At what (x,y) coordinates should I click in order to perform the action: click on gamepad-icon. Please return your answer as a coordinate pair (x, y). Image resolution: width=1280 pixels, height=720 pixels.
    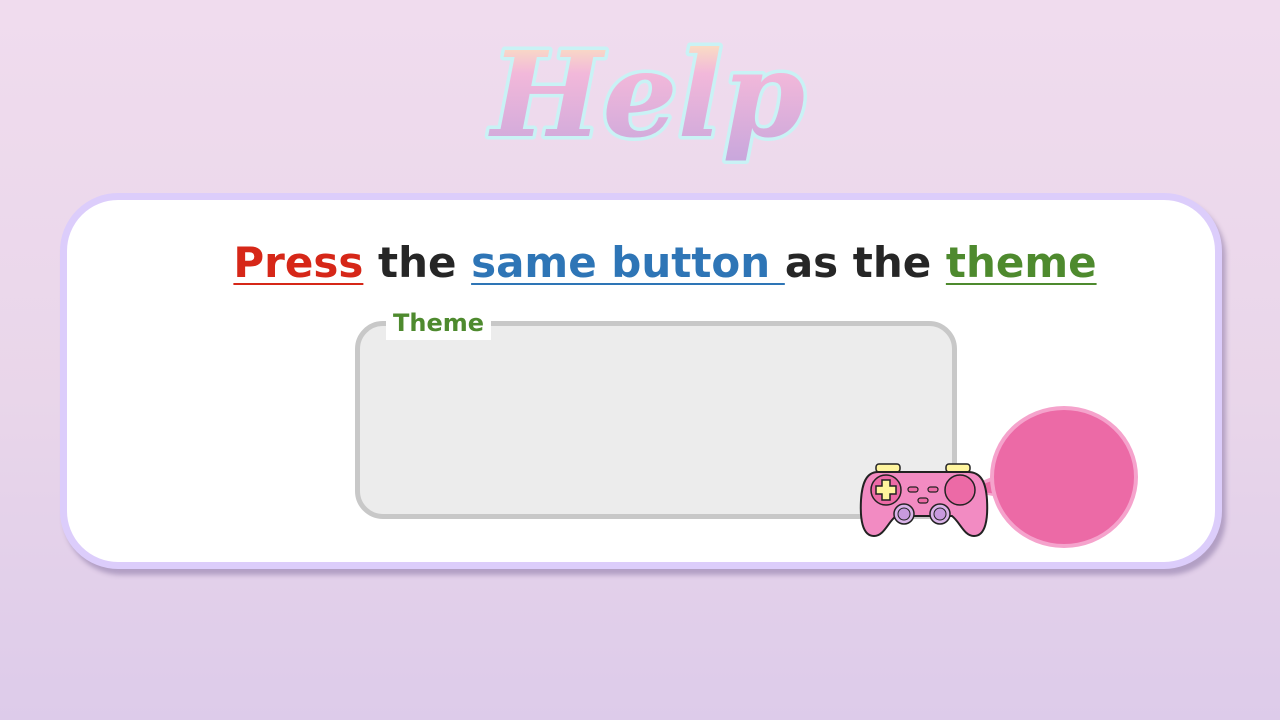
    Looking at the image, I should click on (924, 501).